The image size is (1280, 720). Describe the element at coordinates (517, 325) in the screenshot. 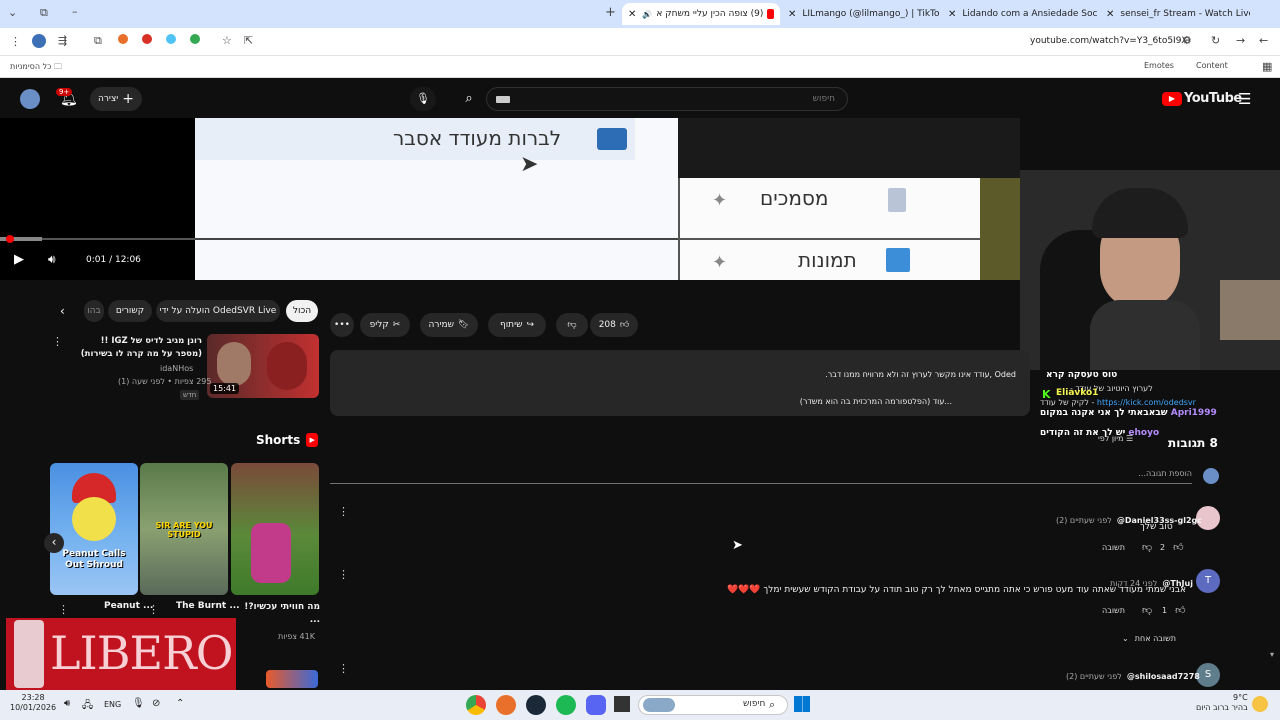

I see `share-button: שיתוף ↪` at that location.